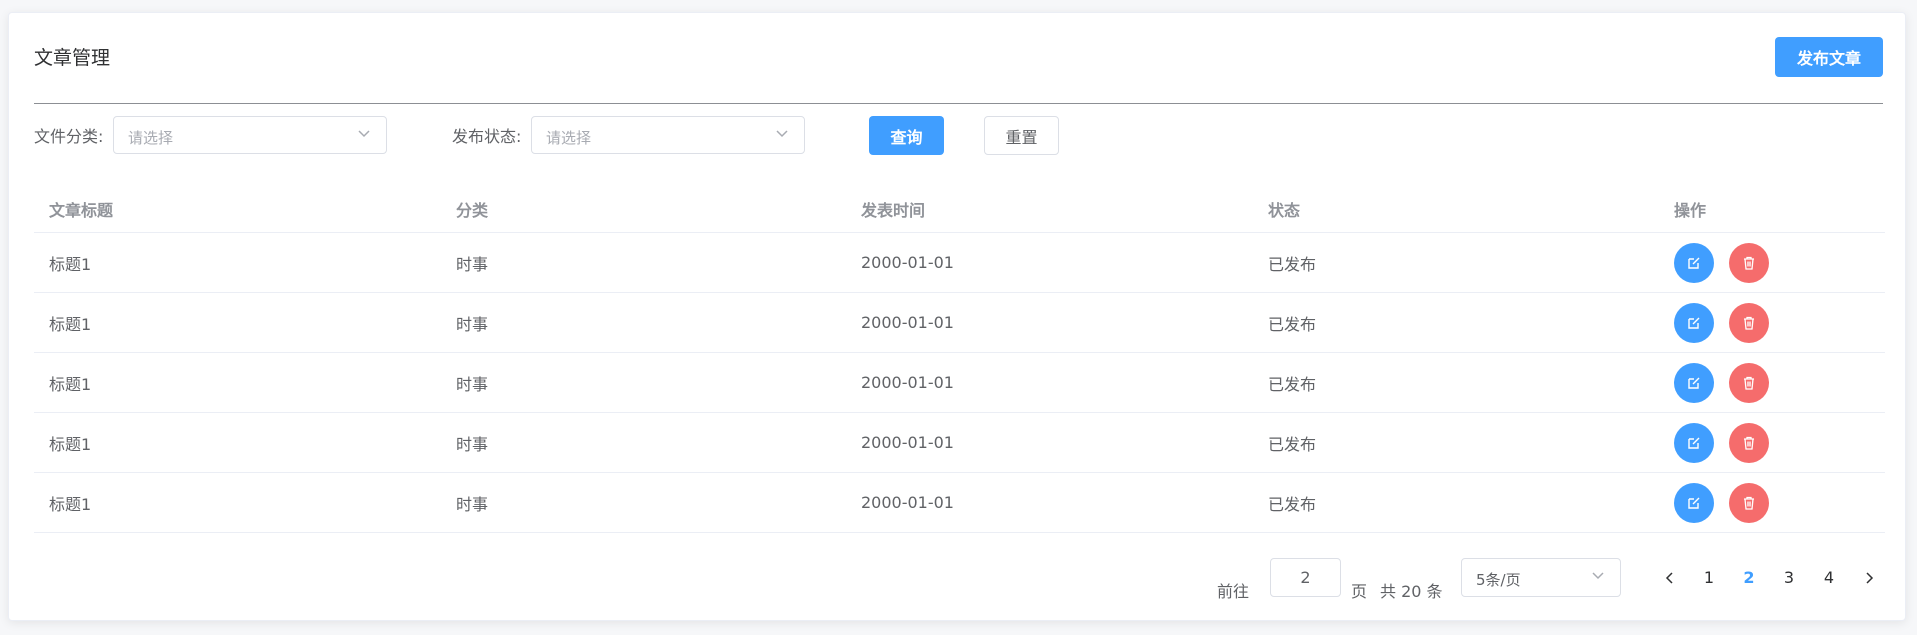  I want to click on publish-article-button: 发布文章, so click(1829, 57).